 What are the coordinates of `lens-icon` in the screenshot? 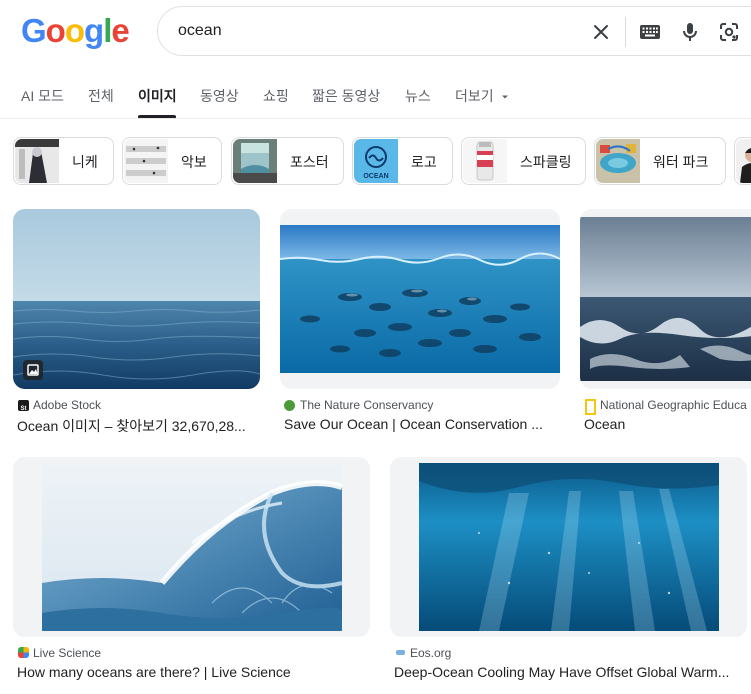 It's located at (729, 32).